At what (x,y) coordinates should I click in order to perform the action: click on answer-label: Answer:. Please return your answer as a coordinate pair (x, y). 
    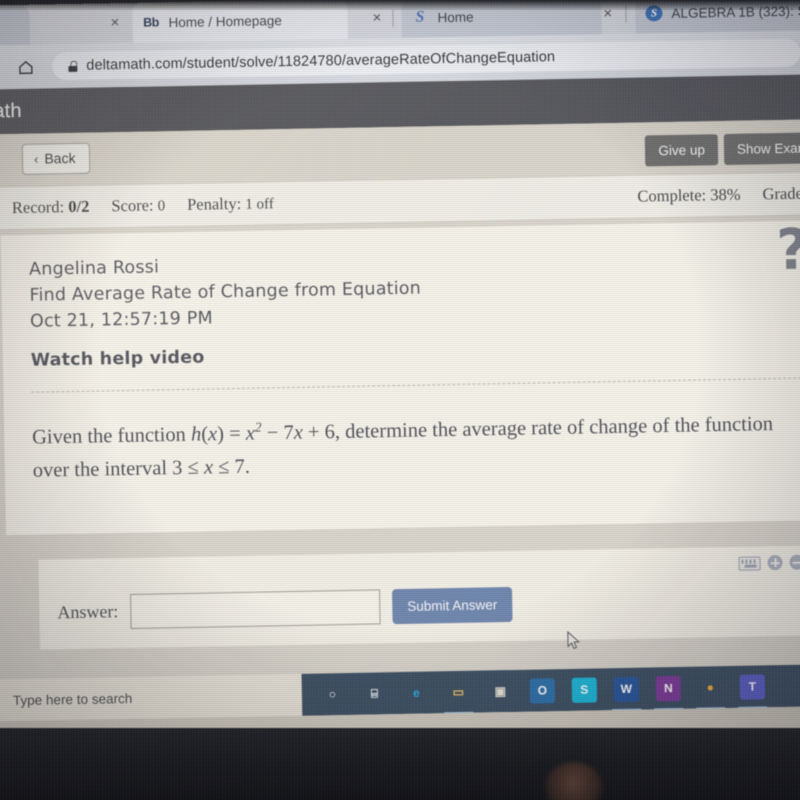
    Looking at the image, I should click on (88, 612).